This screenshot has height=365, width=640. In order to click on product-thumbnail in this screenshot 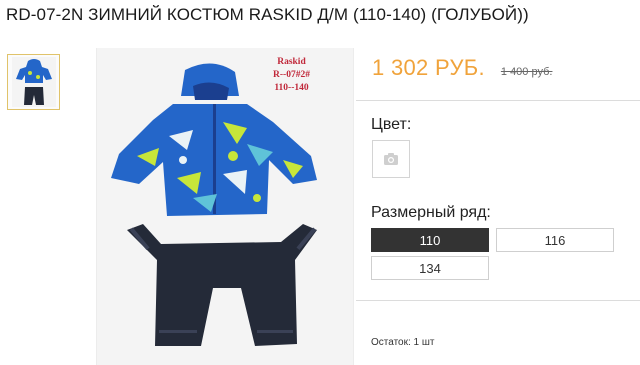, I will do `click(33, 82)`.